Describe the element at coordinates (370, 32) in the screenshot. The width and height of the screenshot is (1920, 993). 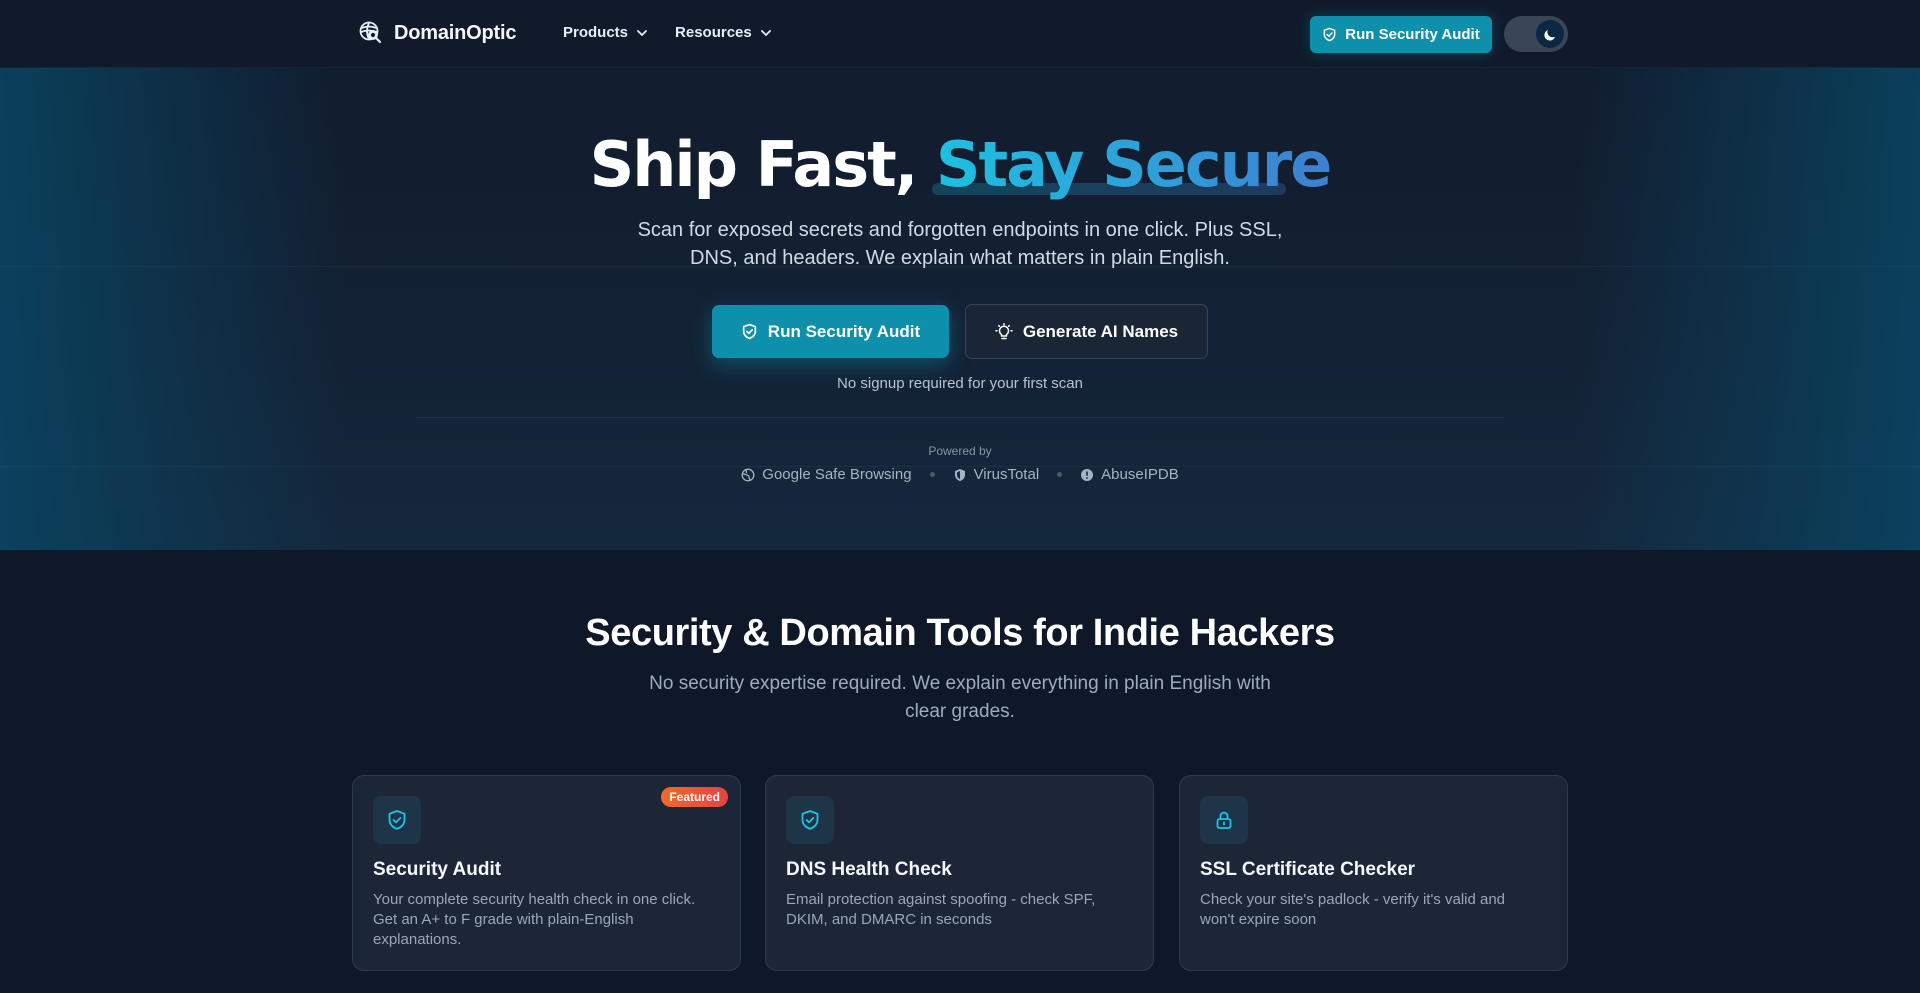
I see `logo-icon` at that location.